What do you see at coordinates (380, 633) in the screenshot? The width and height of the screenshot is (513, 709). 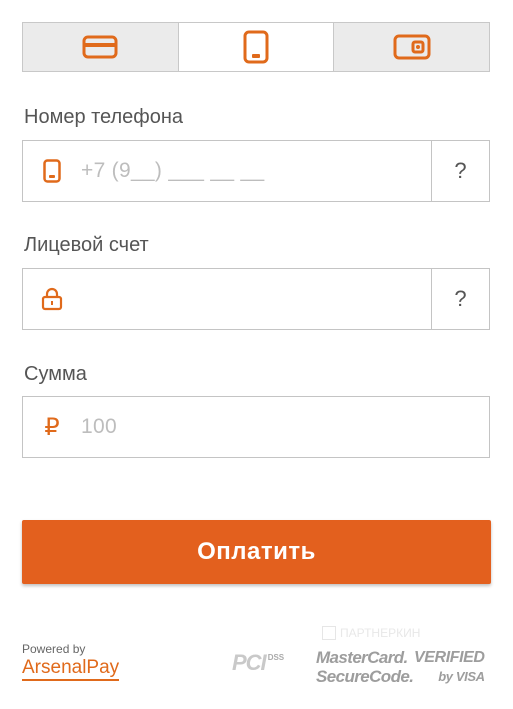 I see `watermark-text: ПАРТНЕРКИН` at bounding box center [380, 633].